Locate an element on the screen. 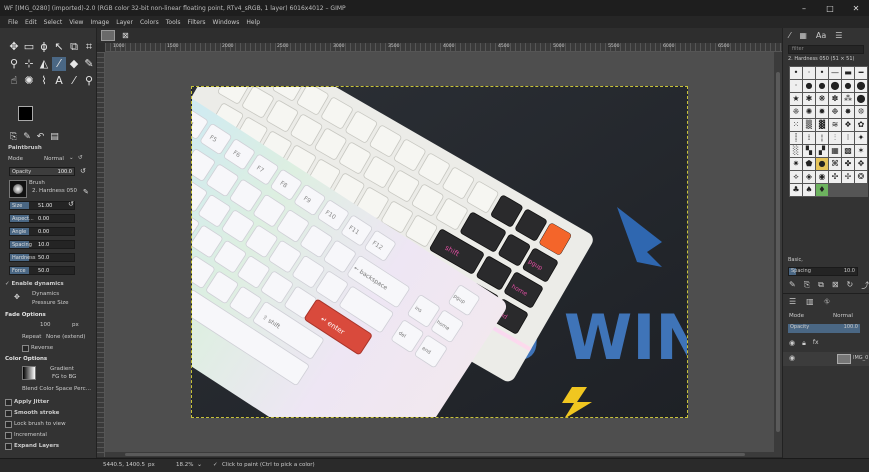 This screenshot has height=472, width=869. smooth-stroke-checkbox is located at coordinates (8, 413).